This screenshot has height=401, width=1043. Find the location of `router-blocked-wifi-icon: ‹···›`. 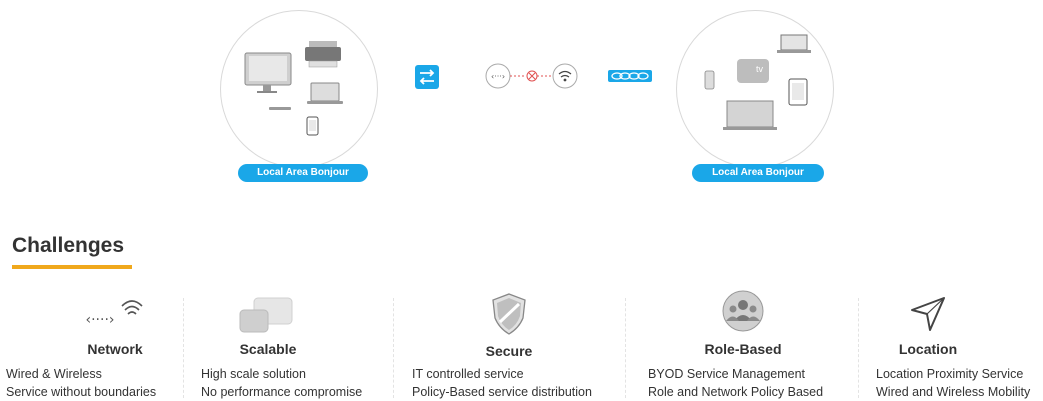

router-blocked-wifi-icon: ‹···› is located at coordinates (532, 78).